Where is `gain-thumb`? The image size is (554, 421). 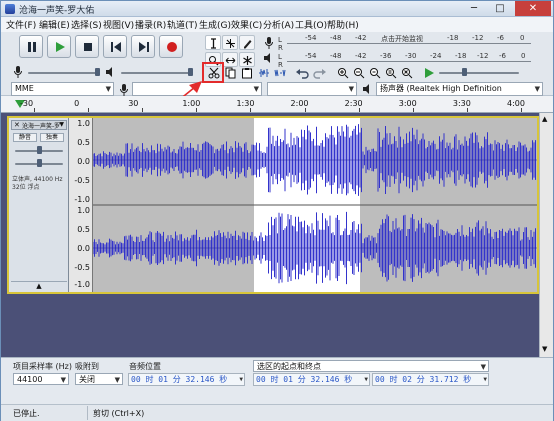
gain-thumb is located at coordinates (39, 150).